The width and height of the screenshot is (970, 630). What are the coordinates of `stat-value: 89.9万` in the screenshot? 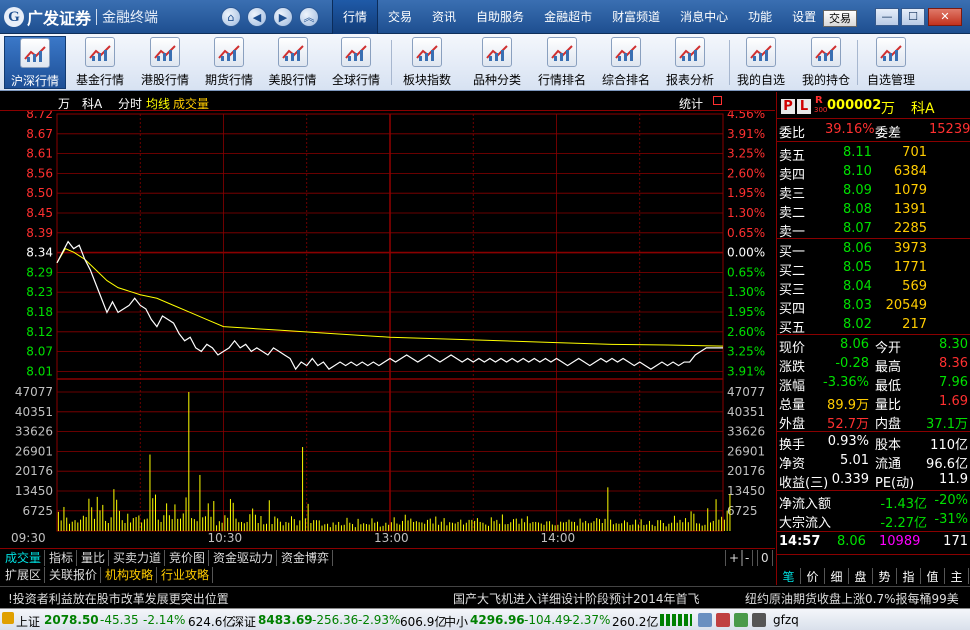 It's located at (848, 405).